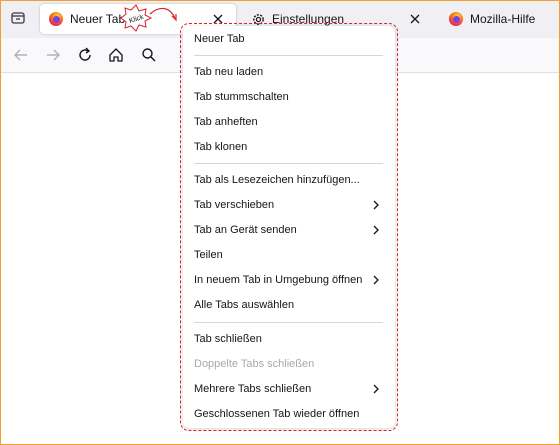 Image resolution: width=560 pixels, height=445 pixels. I want to click on search-icon, so click(149, 55).